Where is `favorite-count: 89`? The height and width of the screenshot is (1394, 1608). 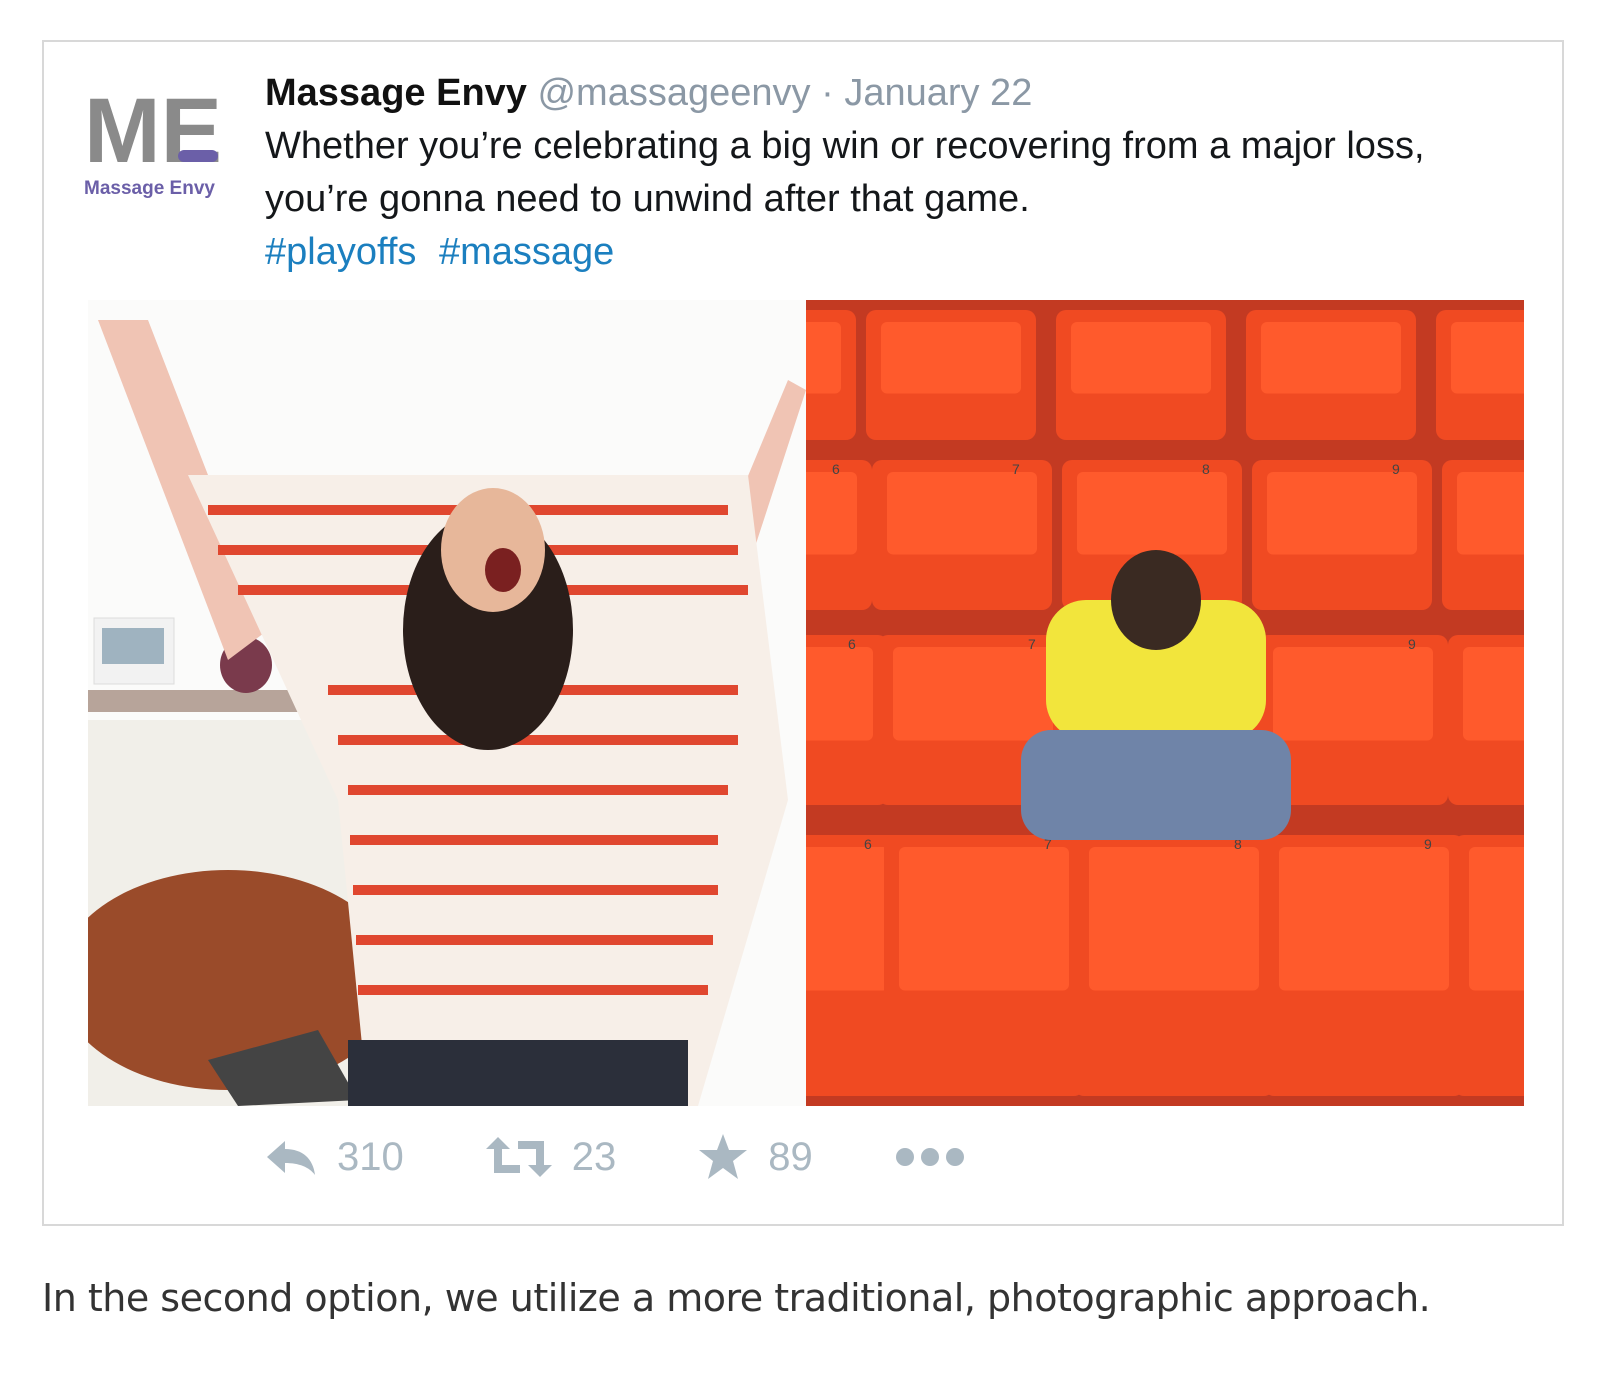
favorite-count: 89 is located at coordinates (790, 1156).